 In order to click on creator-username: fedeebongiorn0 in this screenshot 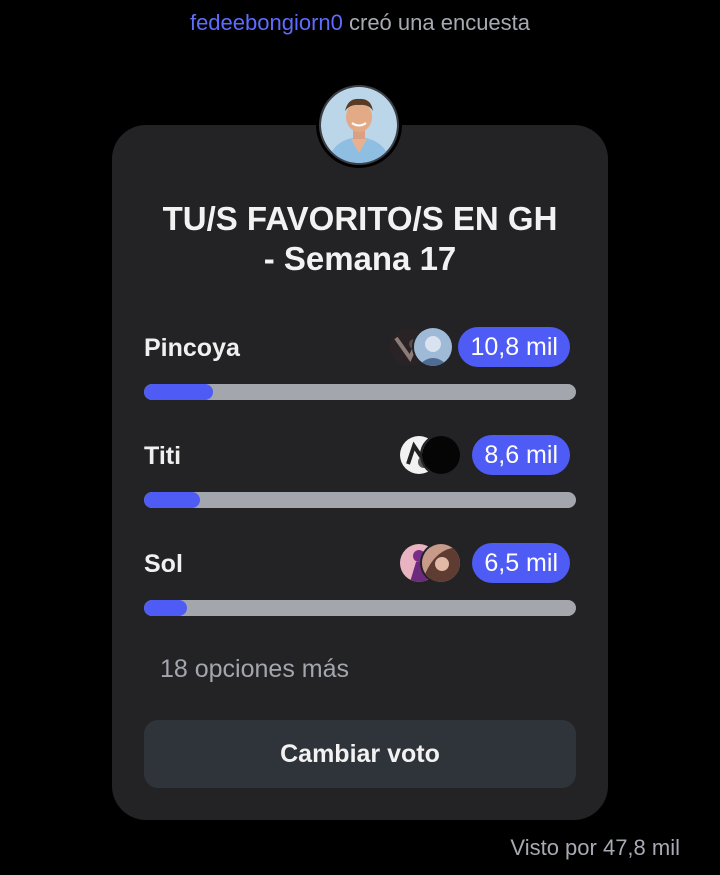, I will do `click(266, 22)`.